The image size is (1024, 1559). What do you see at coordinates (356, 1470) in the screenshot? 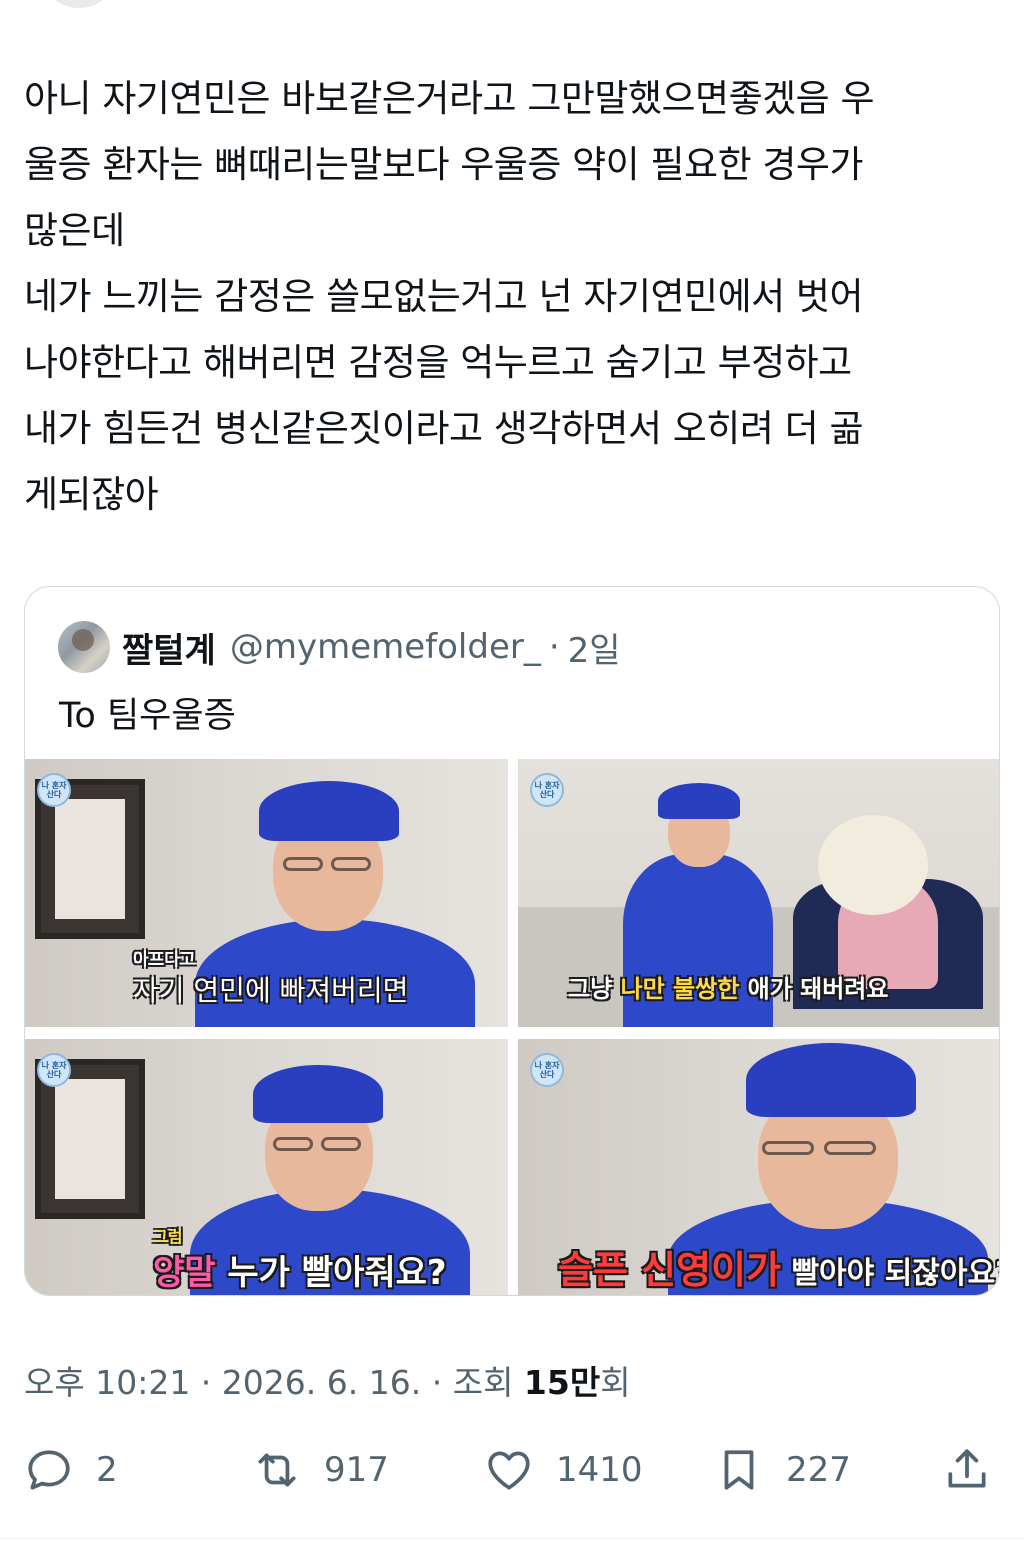
I see `retweet-count: 917` at bounding box center [356, 1470].